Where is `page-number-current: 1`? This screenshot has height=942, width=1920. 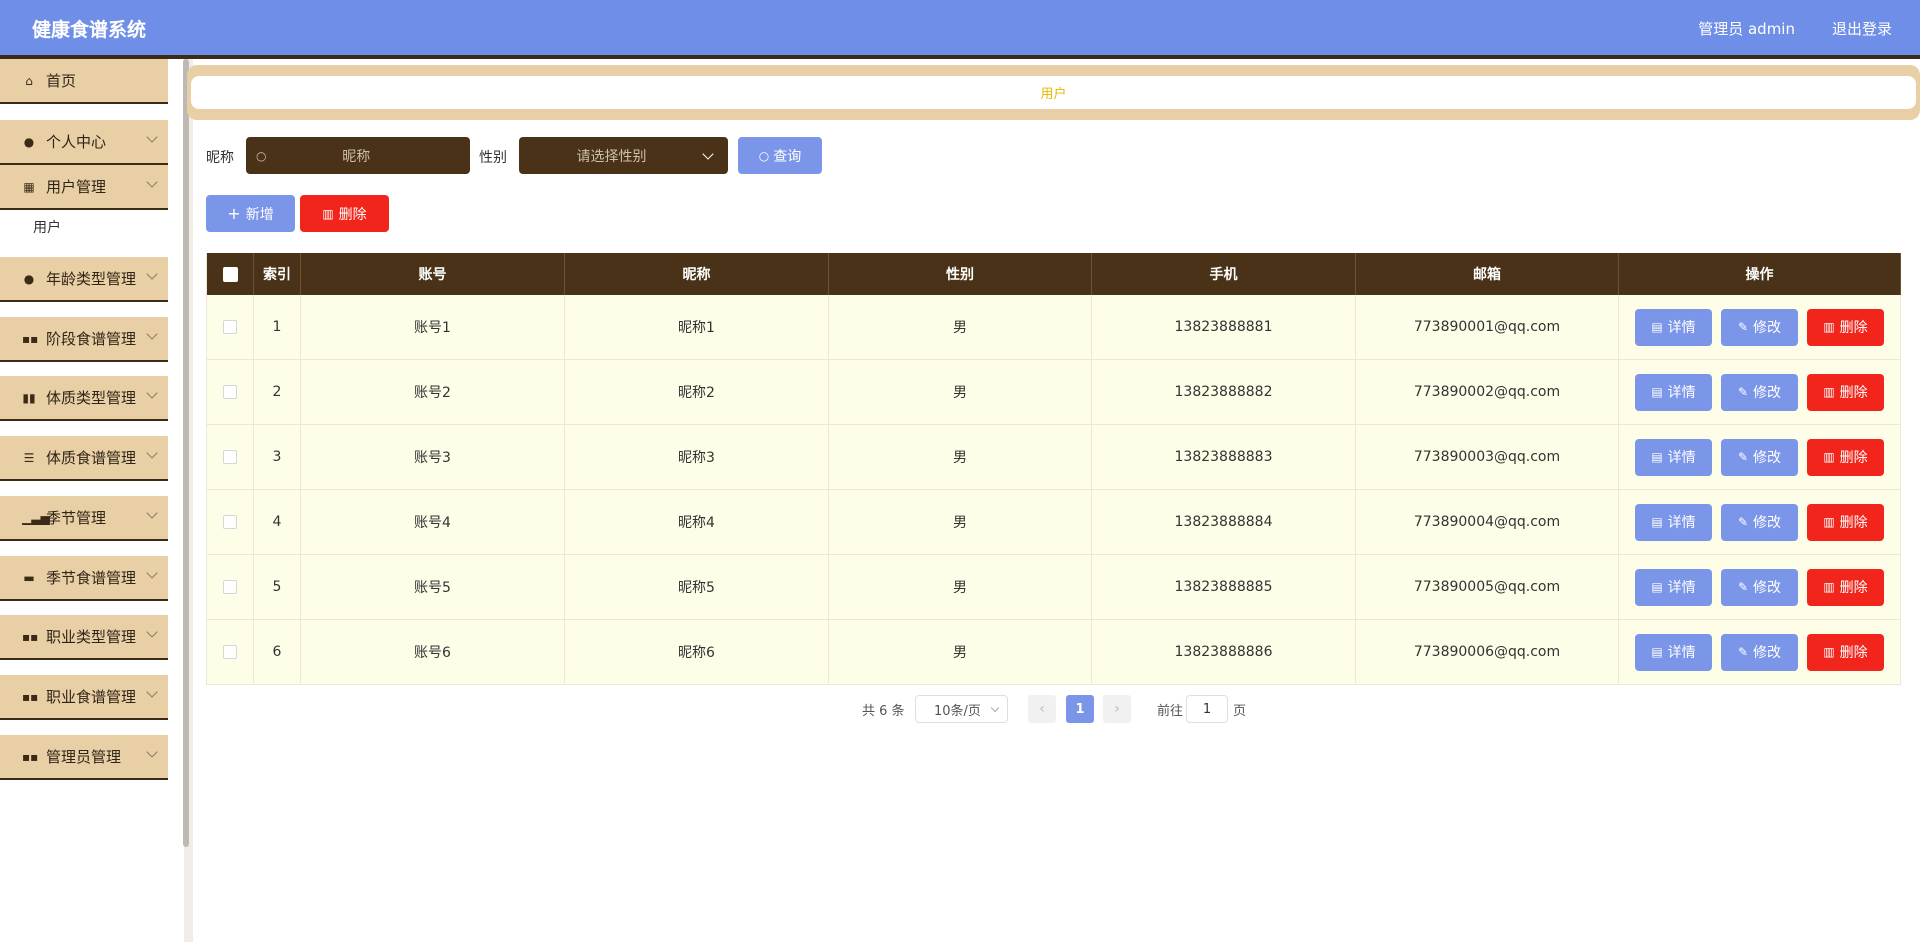
page-number-current: 1 is located at coordinates (1080, 709).